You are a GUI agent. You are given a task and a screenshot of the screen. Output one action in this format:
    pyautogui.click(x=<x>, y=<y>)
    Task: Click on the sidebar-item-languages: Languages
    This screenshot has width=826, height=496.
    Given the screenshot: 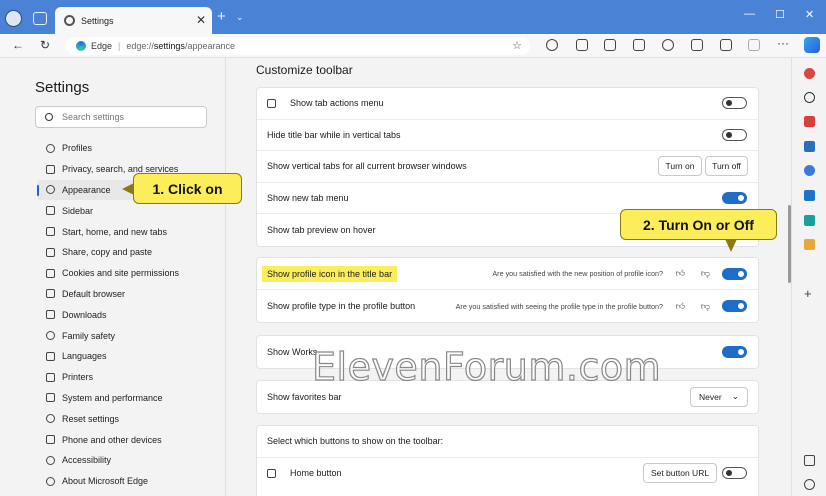 What is the action you would take?
    pyautogui.click(x=127, y=356)
    